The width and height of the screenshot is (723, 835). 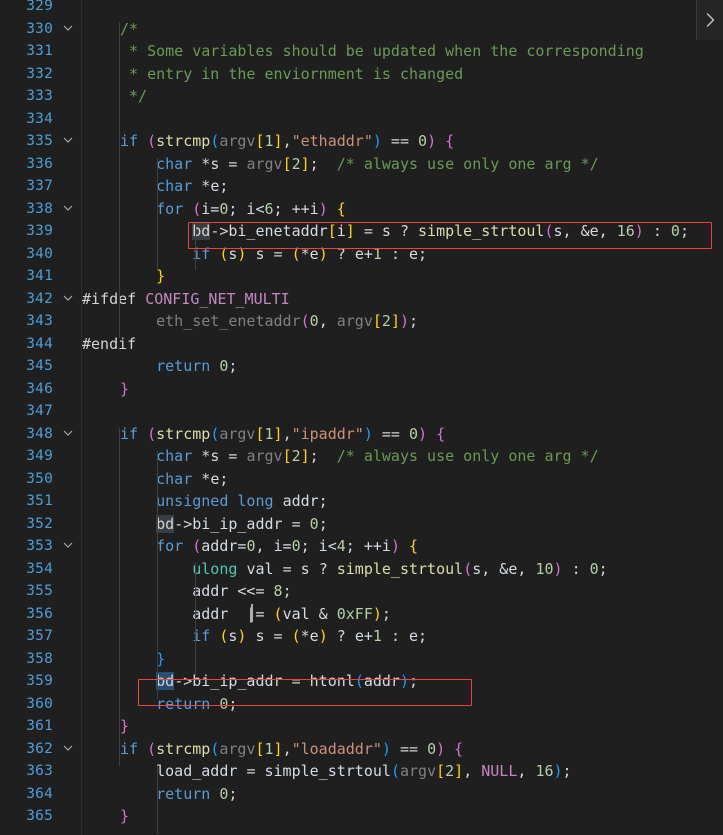 What do you see at coordinates (39, 658) in the screenshot?
I see `line-number: 358` at bounding box center [39, 658].